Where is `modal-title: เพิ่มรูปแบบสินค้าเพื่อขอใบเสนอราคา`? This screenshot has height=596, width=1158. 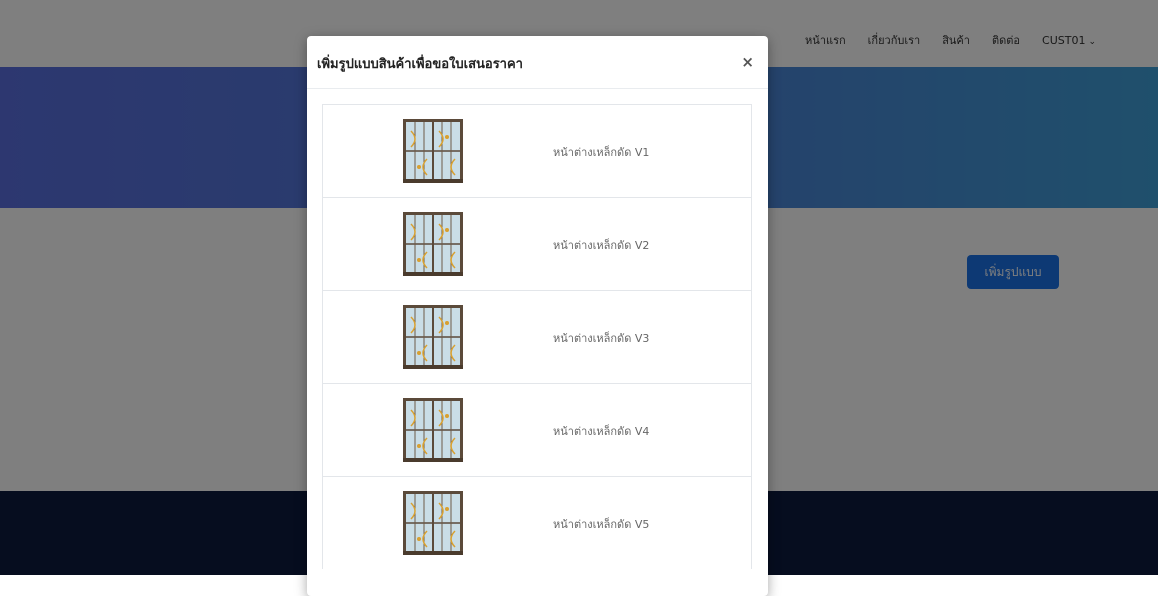 modal-title: เพิ่มรูปแบบสินค้าเพื่อขอใบเสนอราคา is located at coordinates (420, 64).